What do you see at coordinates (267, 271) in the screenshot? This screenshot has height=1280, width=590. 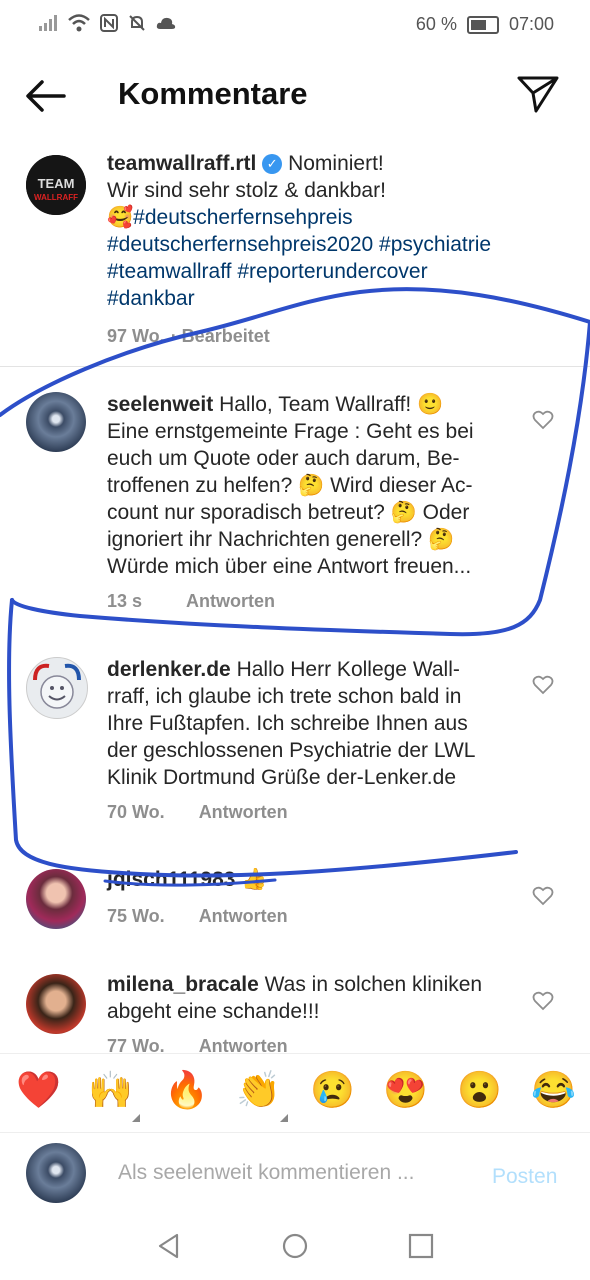 I see `hashtag-link: #teamwallraff #reporterundercover` at bounding box center [267, 271].